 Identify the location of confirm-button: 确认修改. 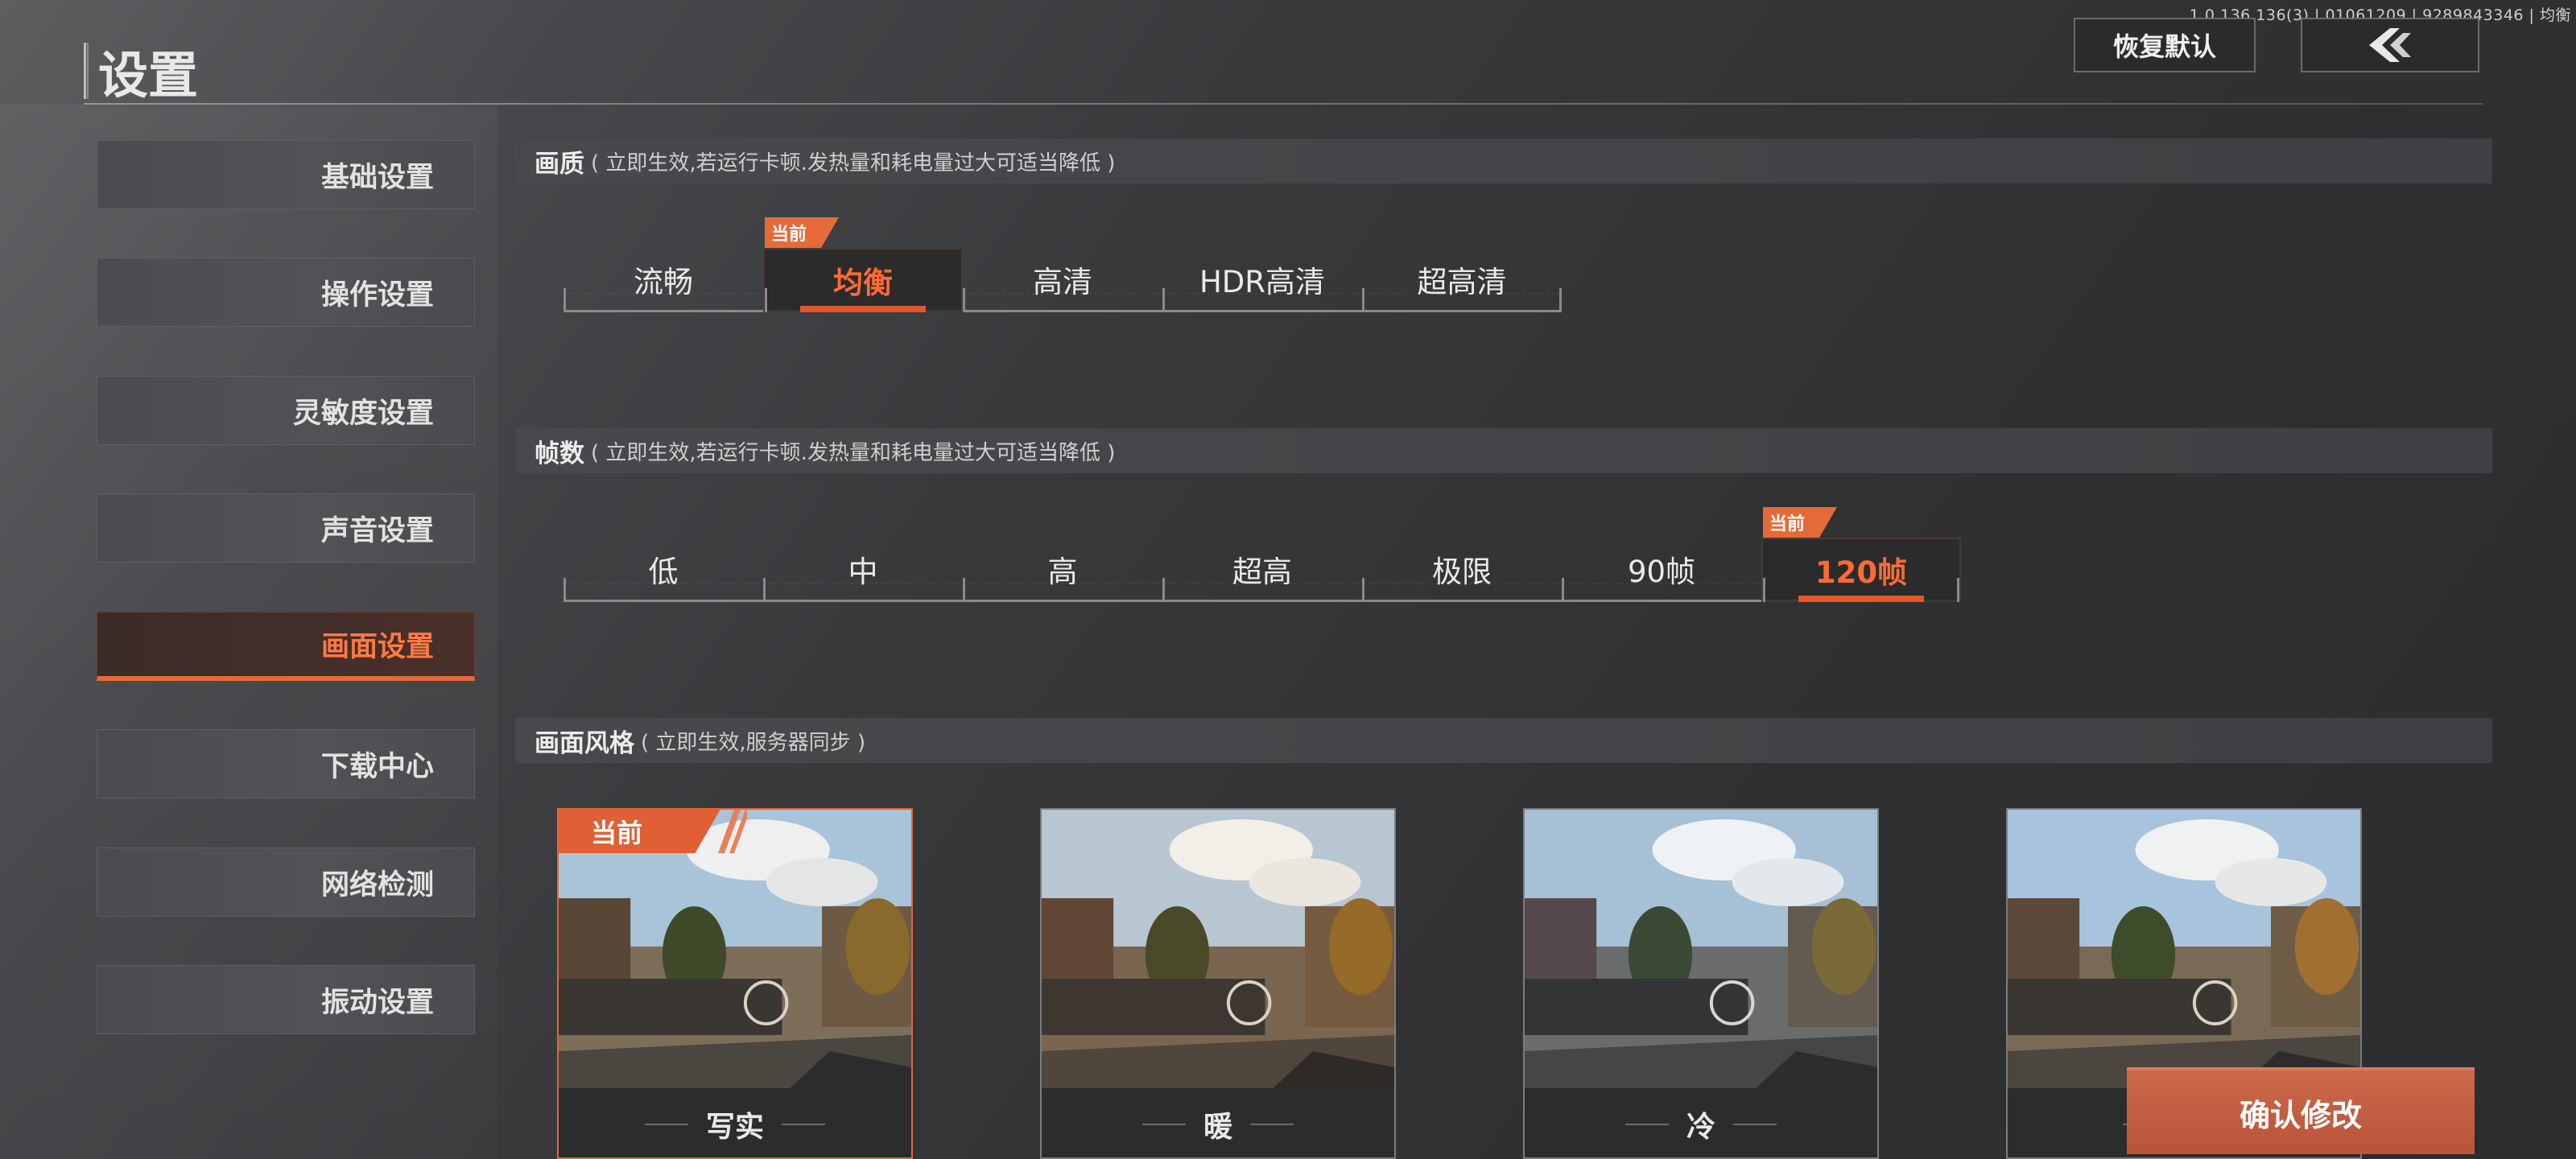
(2301, 1110).